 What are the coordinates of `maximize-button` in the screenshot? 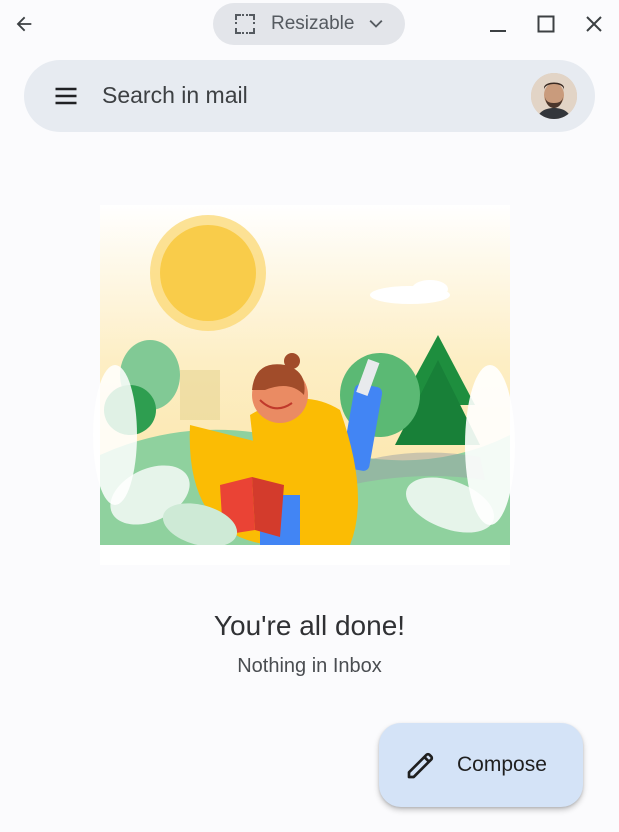 It's located at (546, 24).